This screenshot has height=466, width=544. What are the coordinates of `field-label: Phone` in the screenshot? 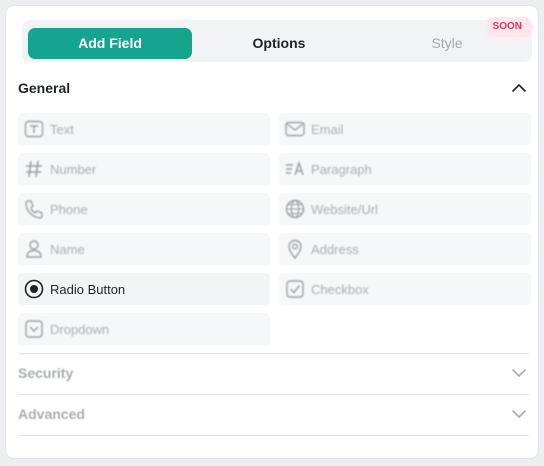 It's located at (69, 209).